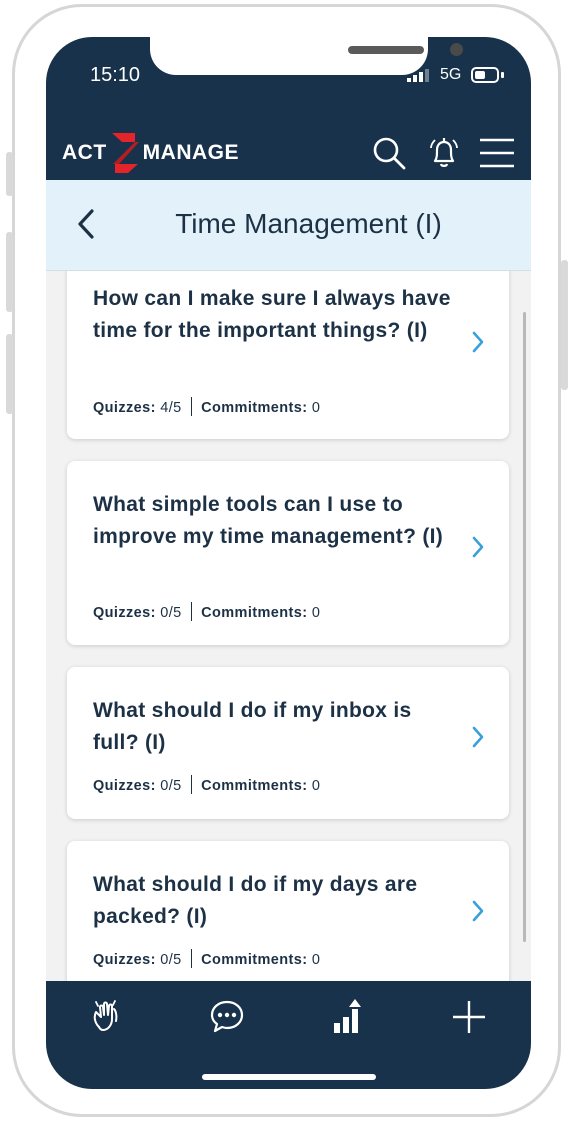 The height and width of the screenshot is (1125, 571). Describe the element at coordinates (306, 56) in the screenshot. I see `notch` at that location.